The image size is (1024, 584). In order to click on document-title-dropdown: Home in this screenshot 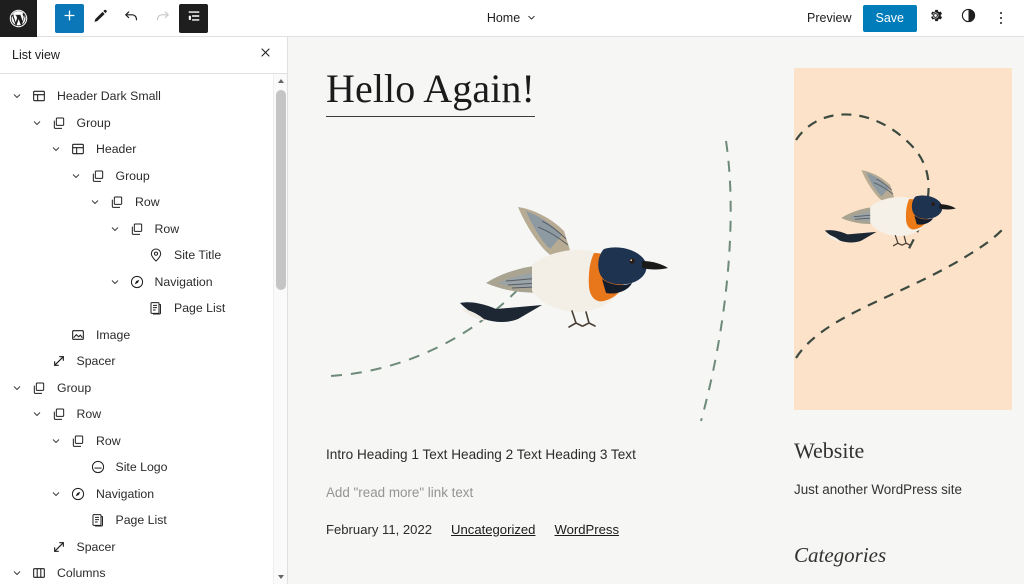, I will do `click(512, 18)`.